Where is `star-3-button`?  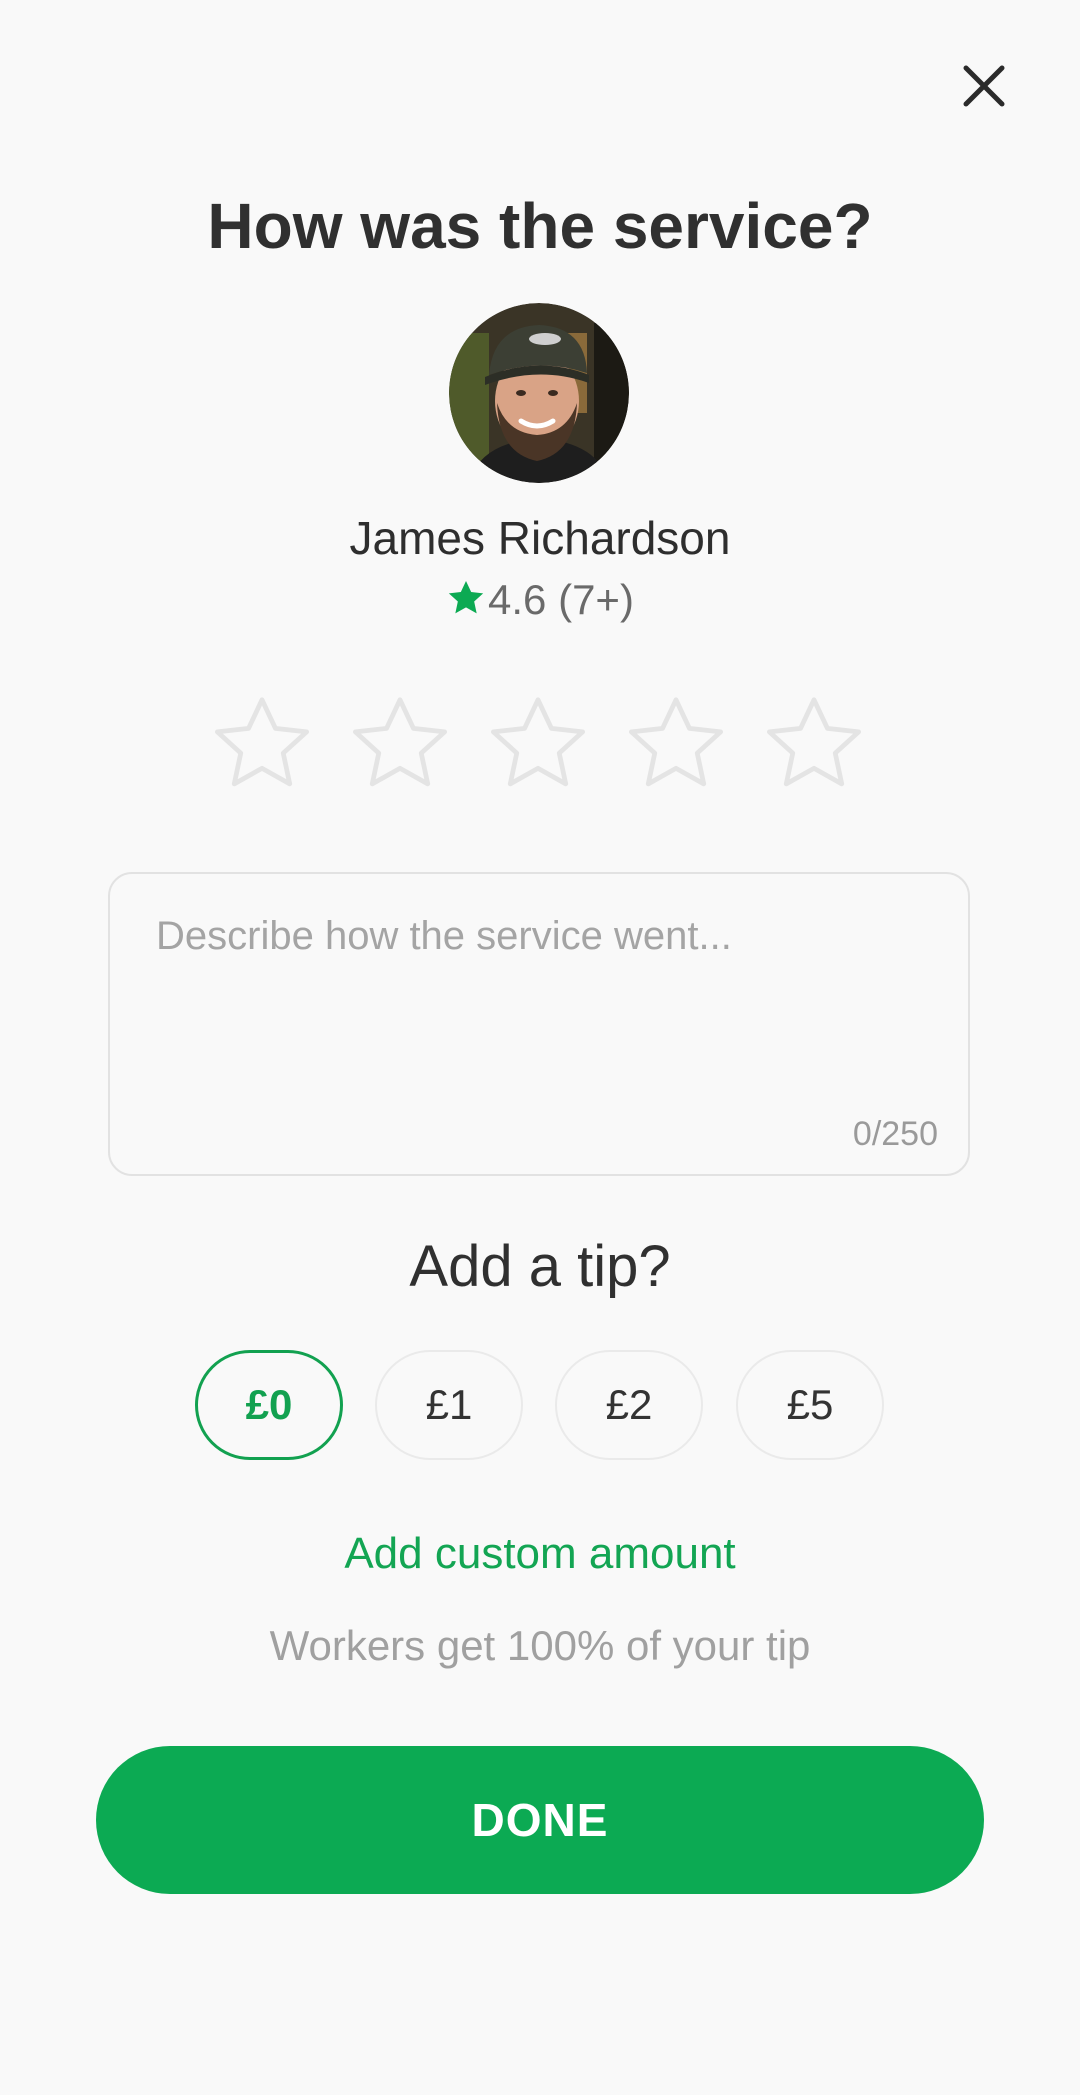
star-3-button is located at coordinates (538, 744).